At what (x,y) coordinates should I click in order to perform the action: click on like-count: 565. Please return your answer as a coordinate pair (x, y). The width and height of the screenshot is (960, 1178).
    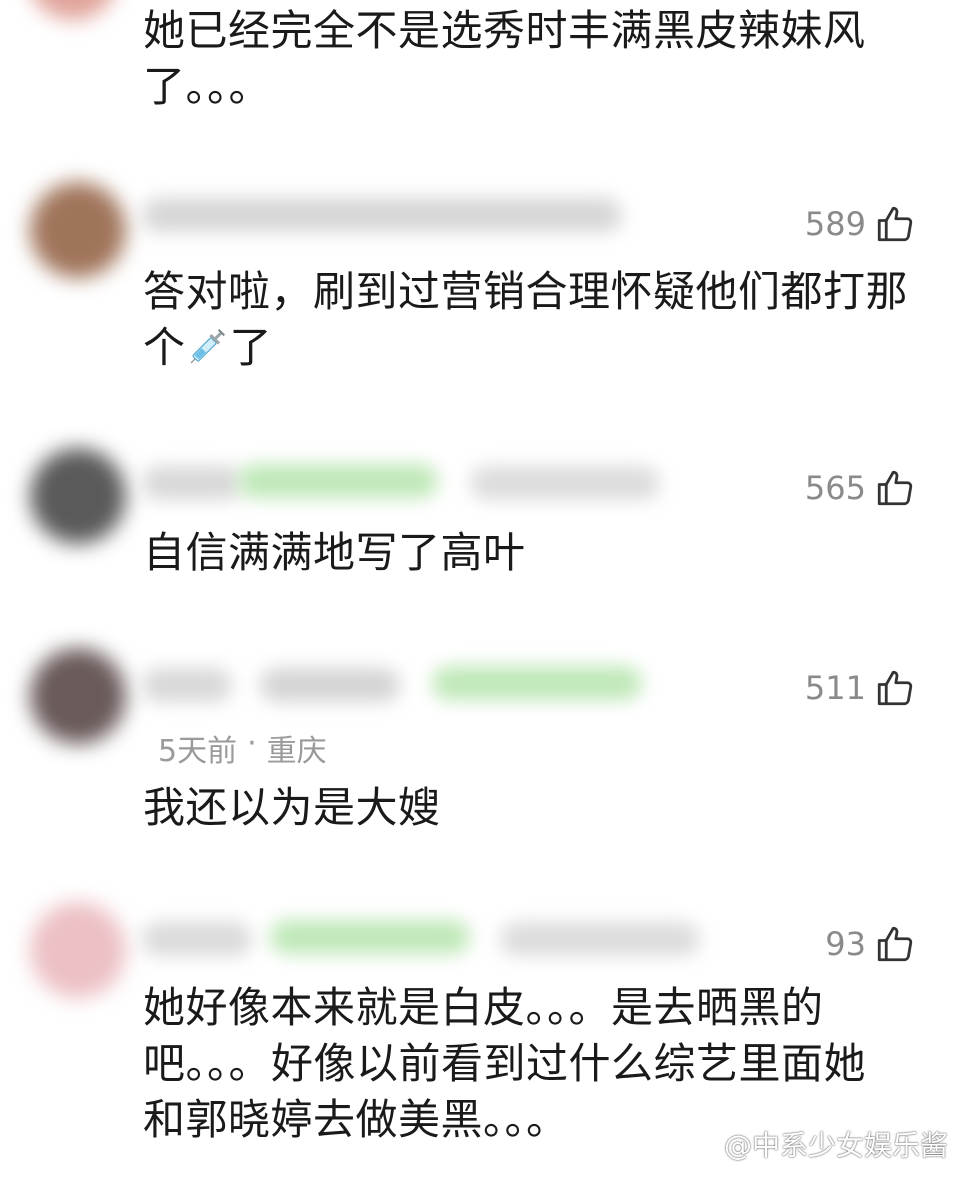
    Looking at the image, I should click on (835, 488).